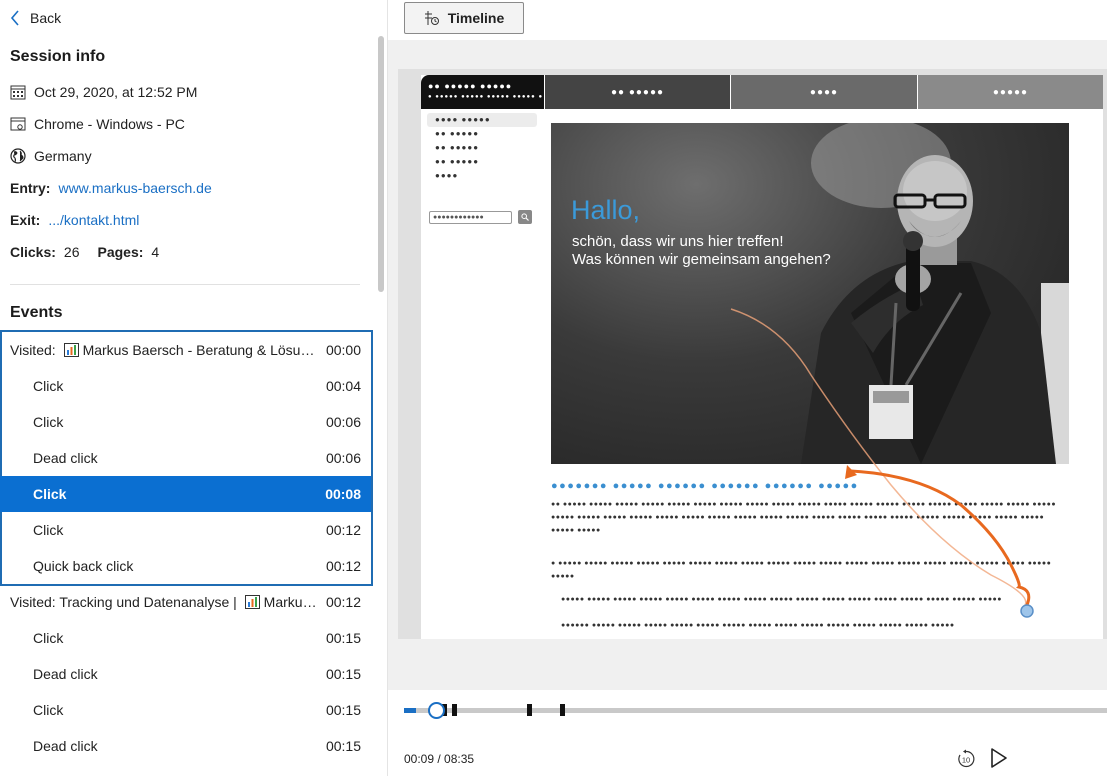 The height and width of the screenshot is (776, 1107). I want to click on section-divider, so click(185, 284).